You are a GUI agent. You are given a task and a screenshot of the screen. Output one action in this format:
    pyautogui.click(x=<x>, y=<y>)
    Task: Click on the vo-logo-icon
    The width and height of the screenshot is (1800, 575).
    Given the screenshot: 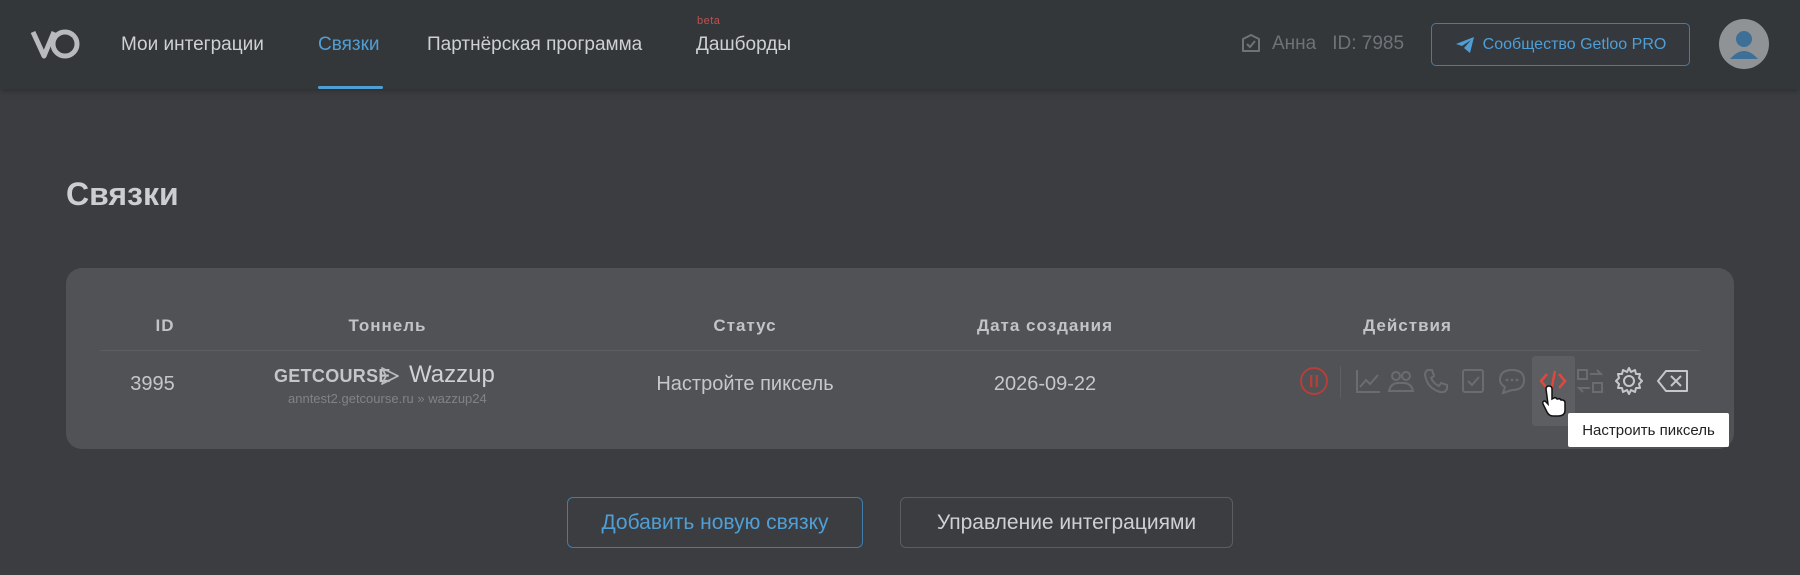 What is the action you would take?
    pyautogui.click(x=56, y=44)
    